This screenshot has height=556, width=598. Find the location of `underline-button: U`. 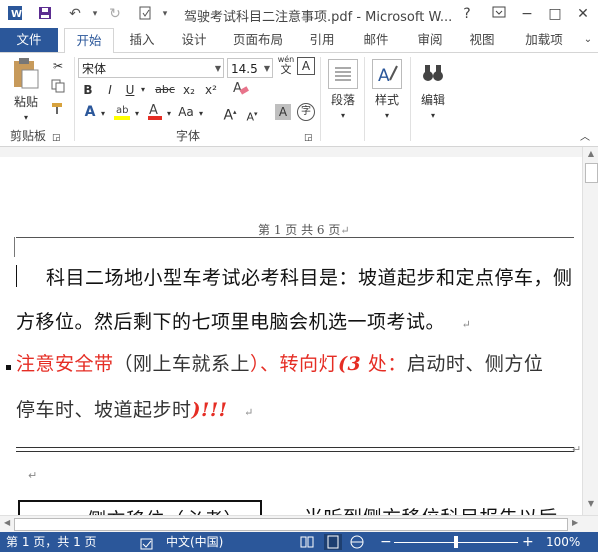

underline-button: U is located at coordinates (130, 90).